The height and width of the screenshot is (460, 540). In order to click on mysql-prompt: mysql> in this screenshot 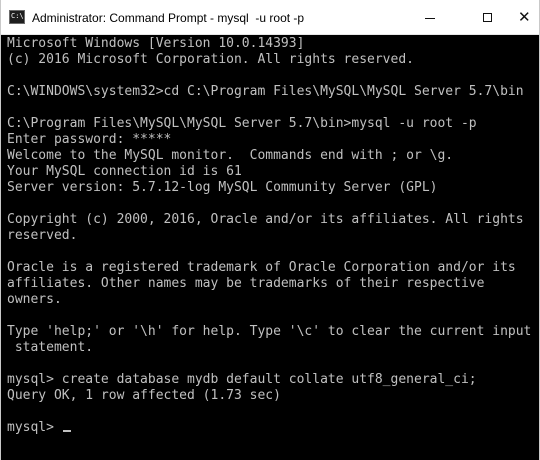, I will do `click(34, 427)`.